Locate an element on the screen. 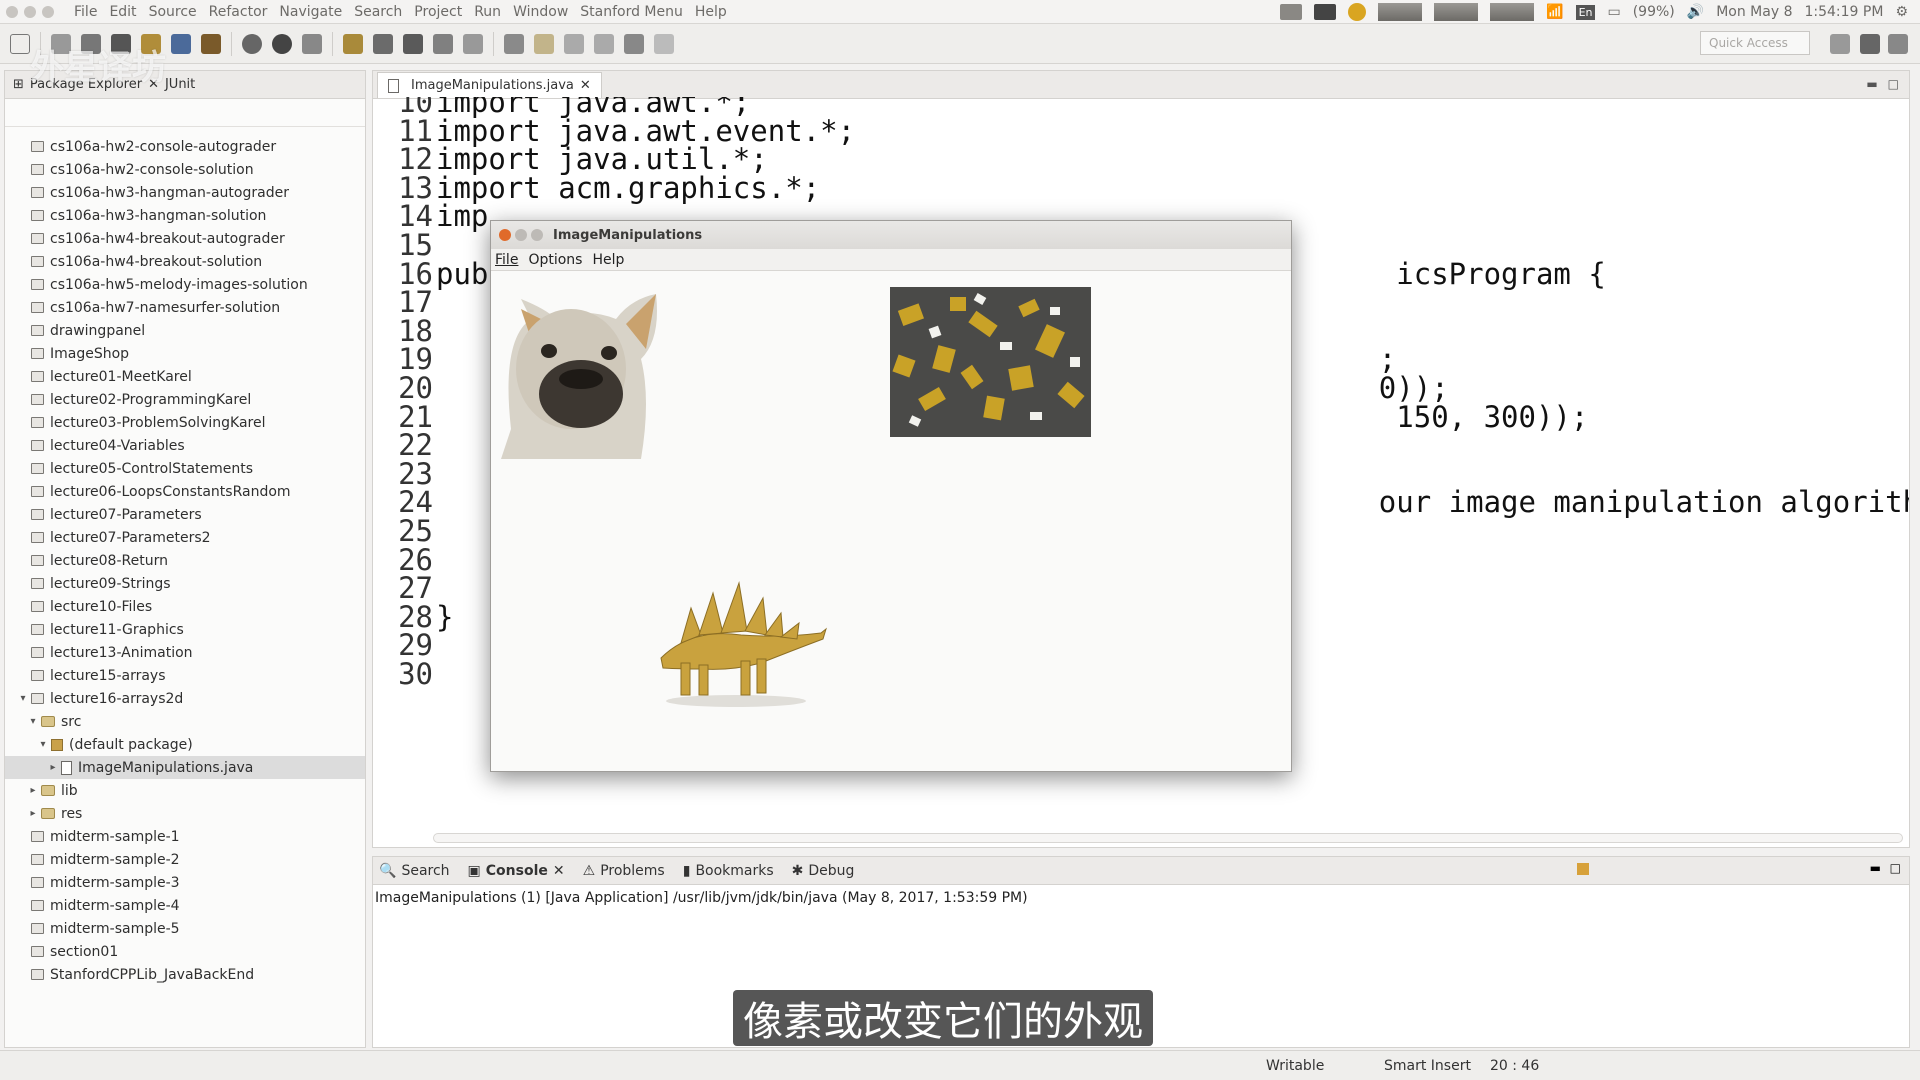  new-package-icon is located at coordinates (383, 43).